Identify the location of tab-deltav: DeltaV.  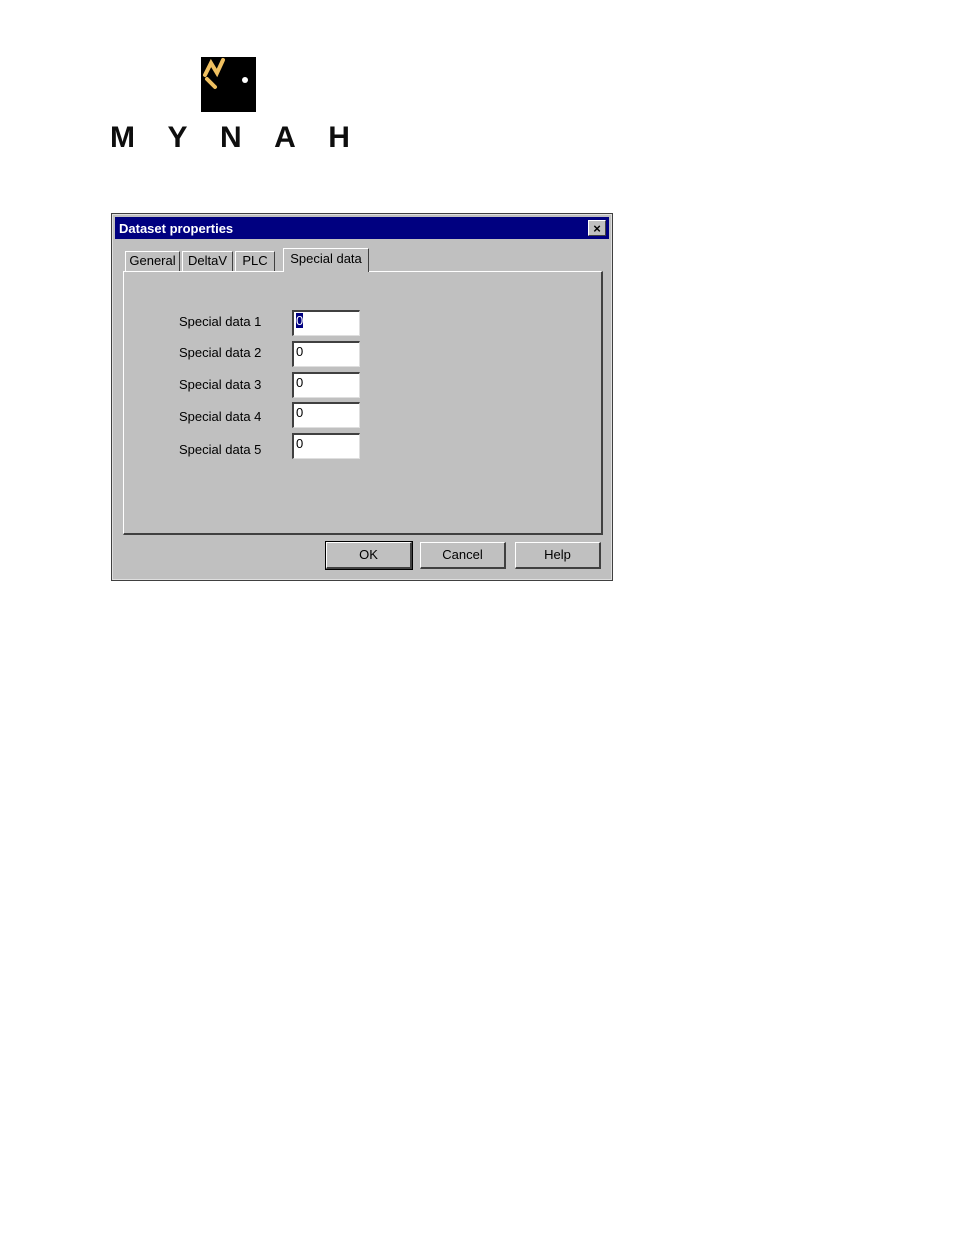
(207, 261).